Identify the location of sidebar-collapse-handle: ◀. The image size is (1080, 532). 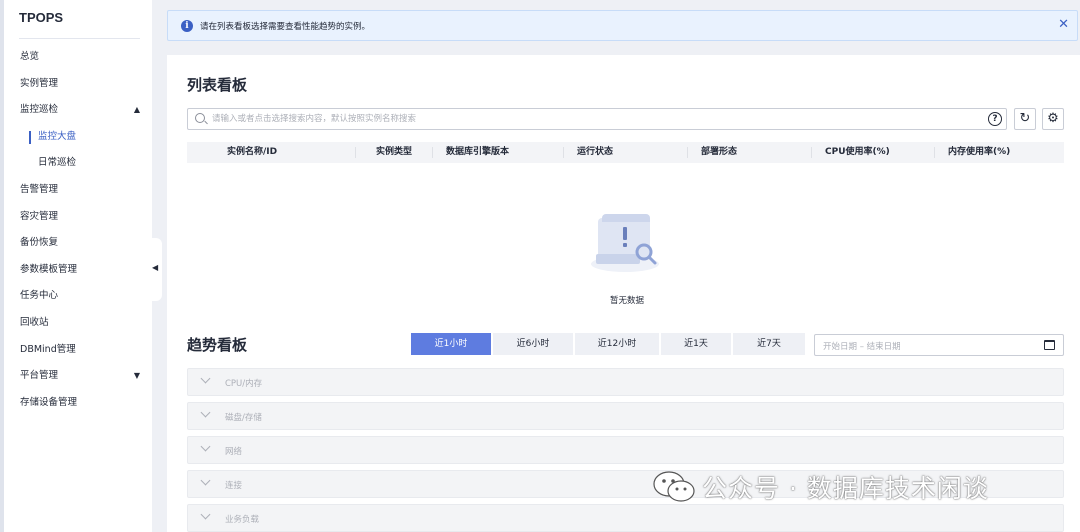
(156, 269).